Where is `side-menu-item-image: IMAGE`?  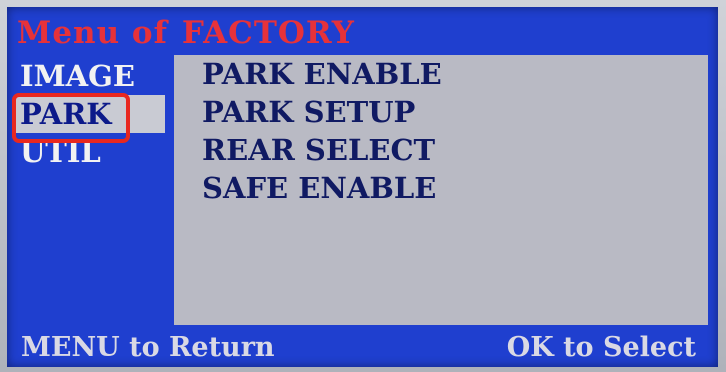
side-menu-item-image: IMAGE is located at coordinates (90, 76).